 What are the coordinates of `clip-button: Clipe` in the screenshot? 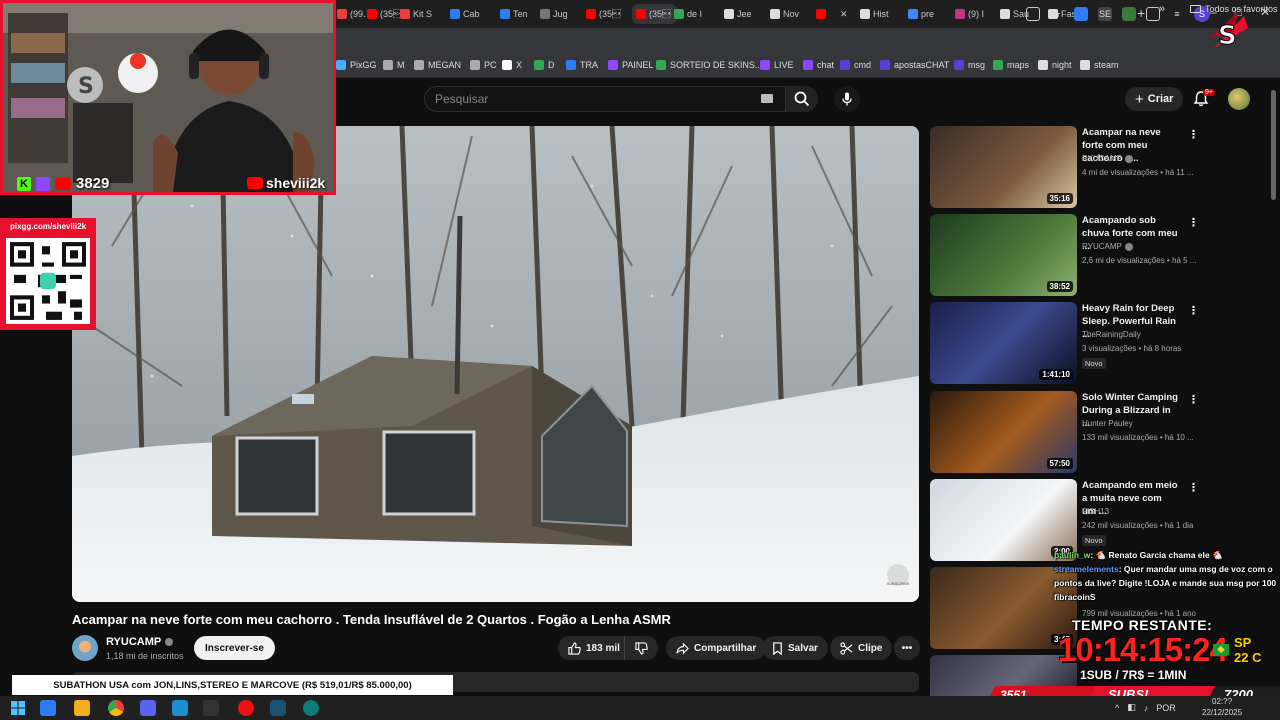 It's located at (861, 648).